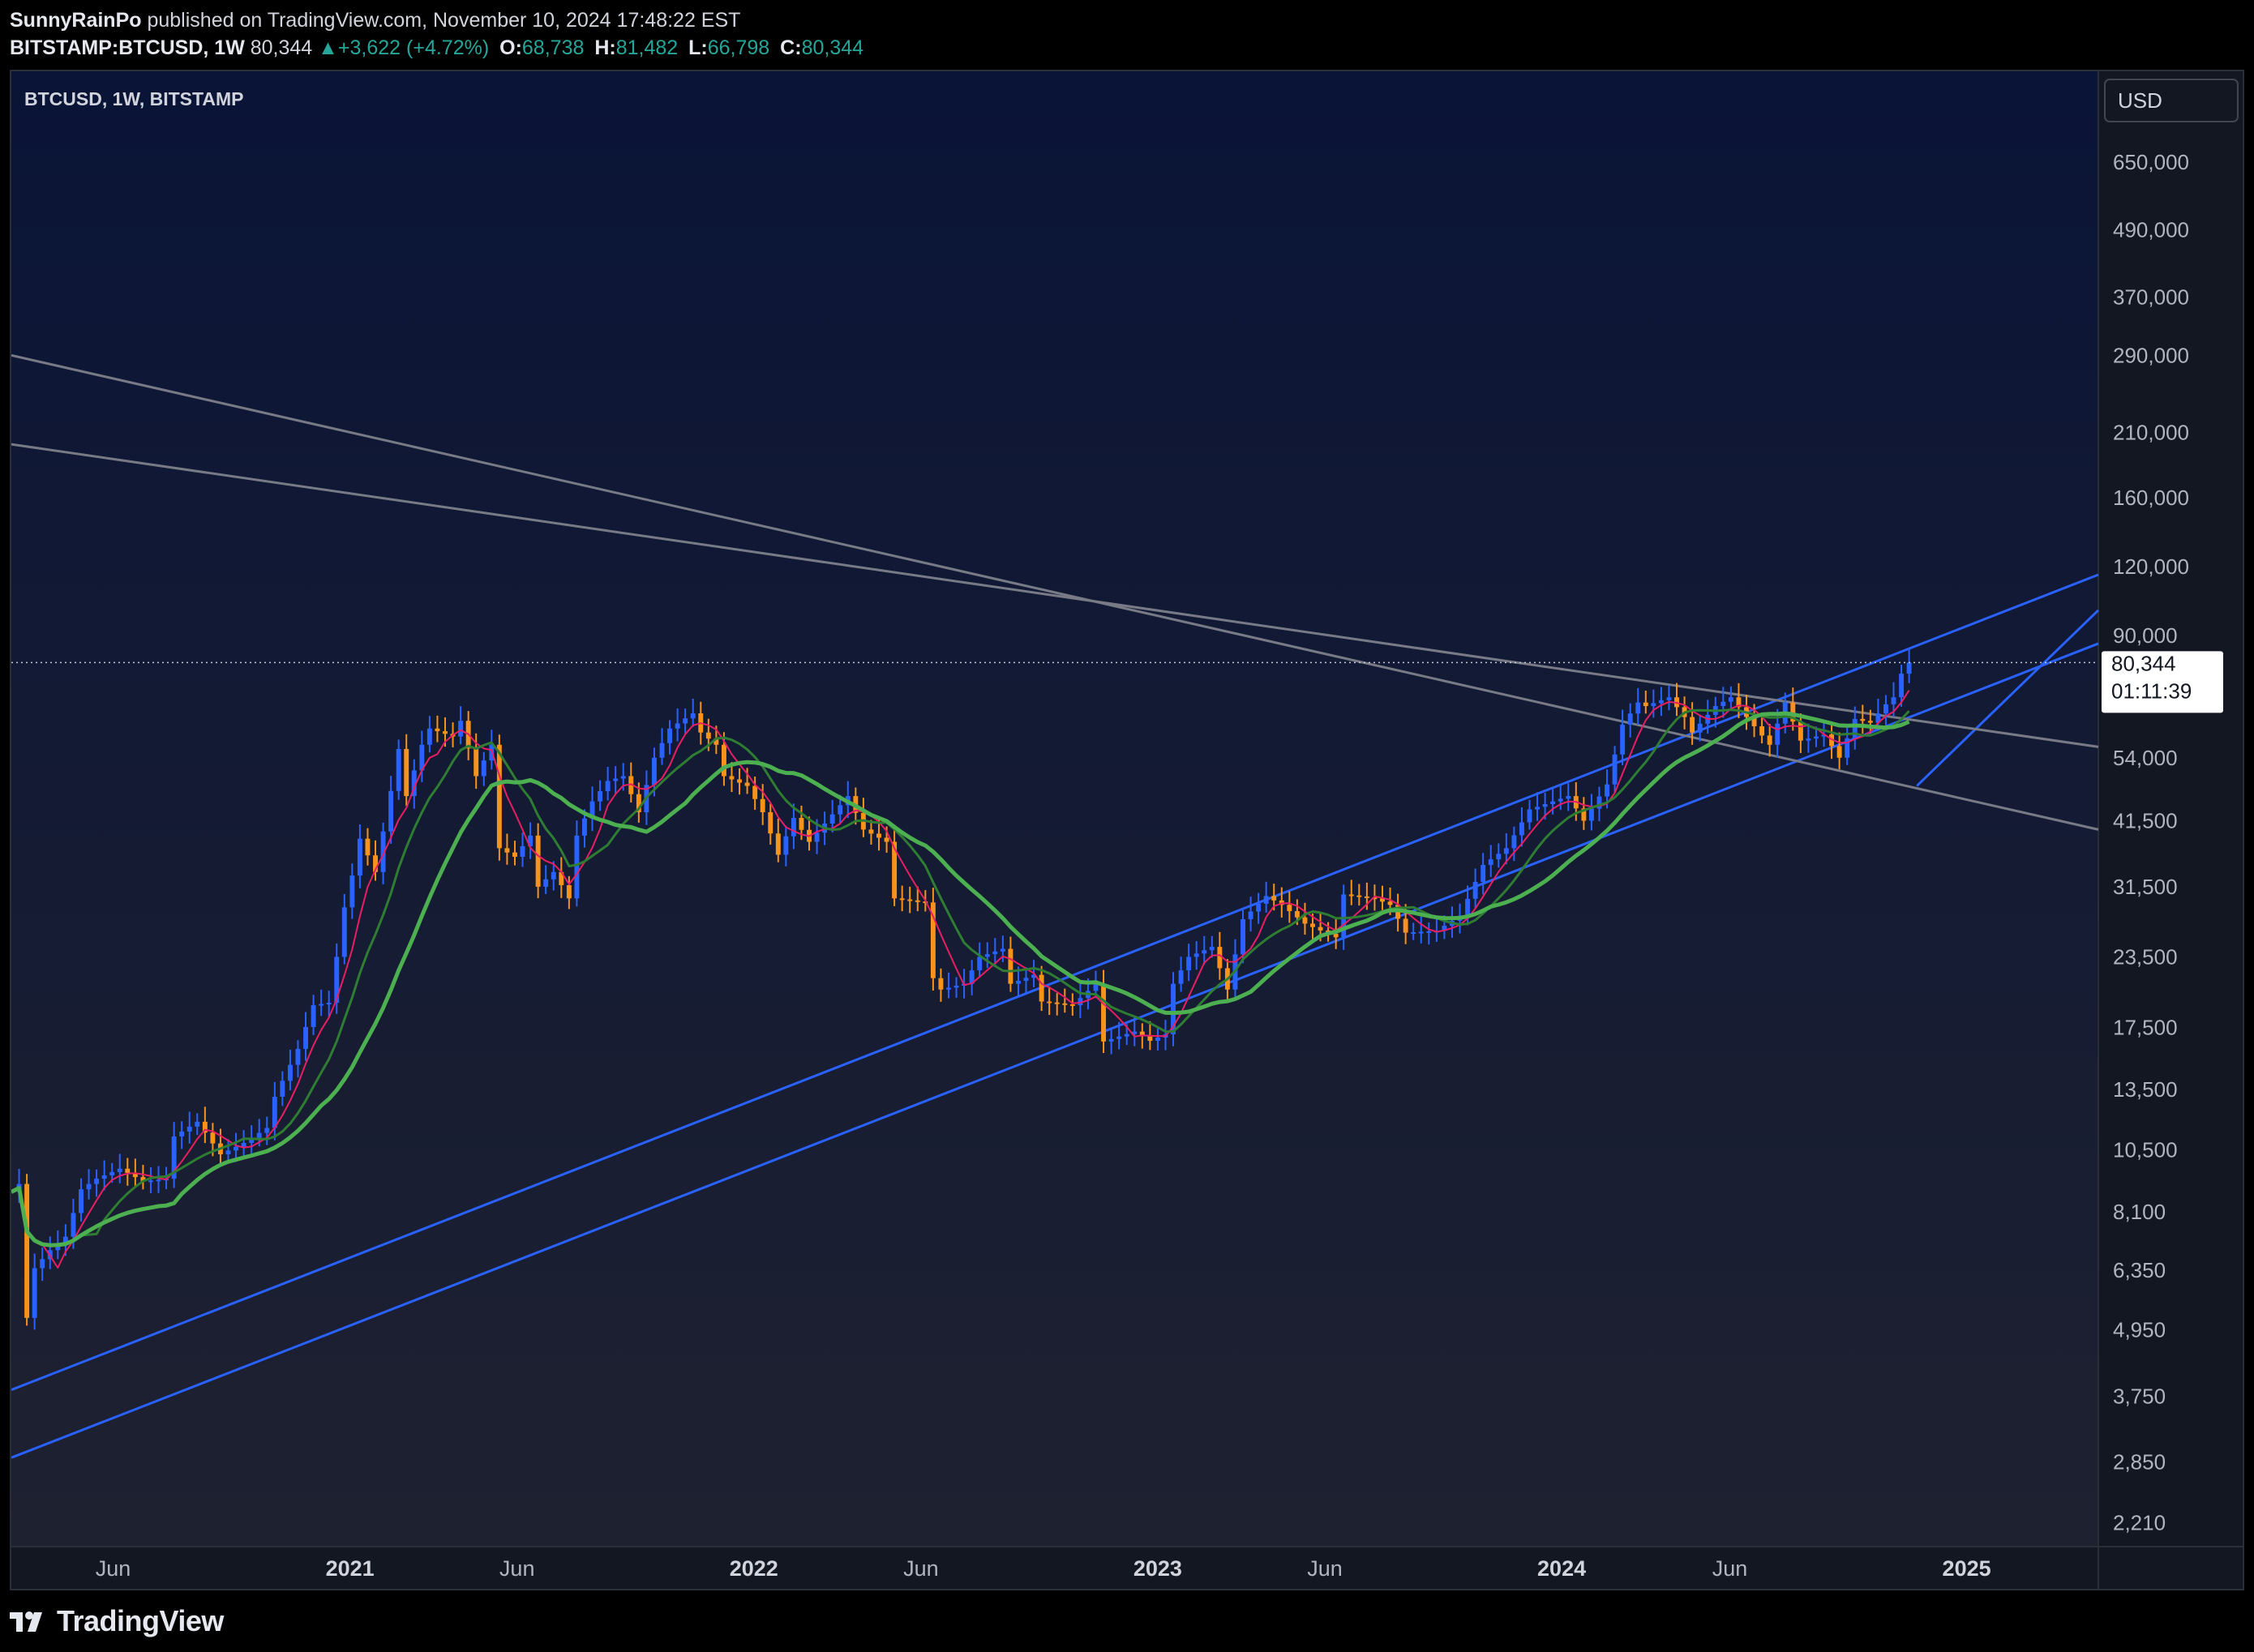 The image size is (2254, 1652). Describe the element at coordinates (791, 48) in the screenshot. I see `close-label: C:` at that location.